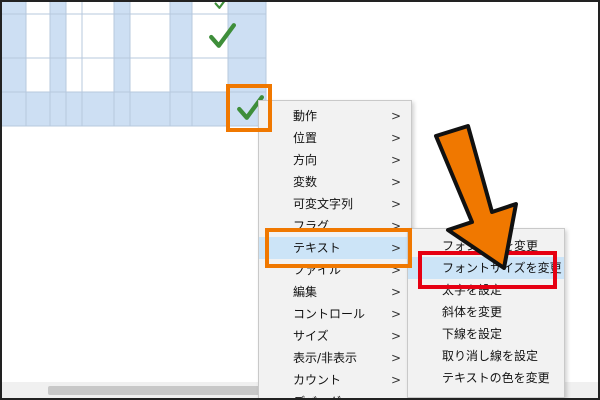 Image resolution: width=600 pixels, height=400 pixels. What do you see at coordinates (335, 292) in the screenshot?
I see `menu-item-edit: 編集 >` at bounding box center [335, 292].